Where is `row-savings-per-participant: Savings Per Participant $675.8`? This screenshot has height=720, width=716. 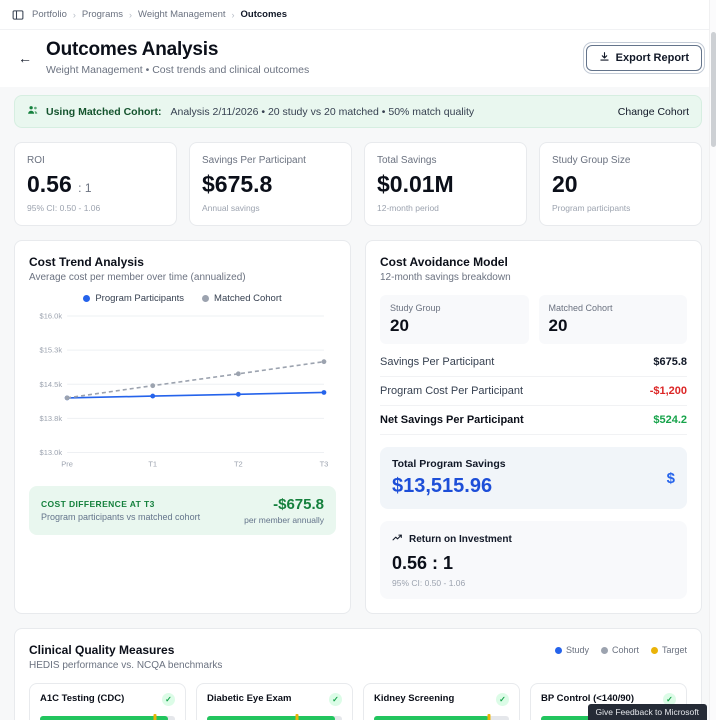 row-savings-per-participant: Savings Per Participant $675.8 is located at coordinates (533, 362).